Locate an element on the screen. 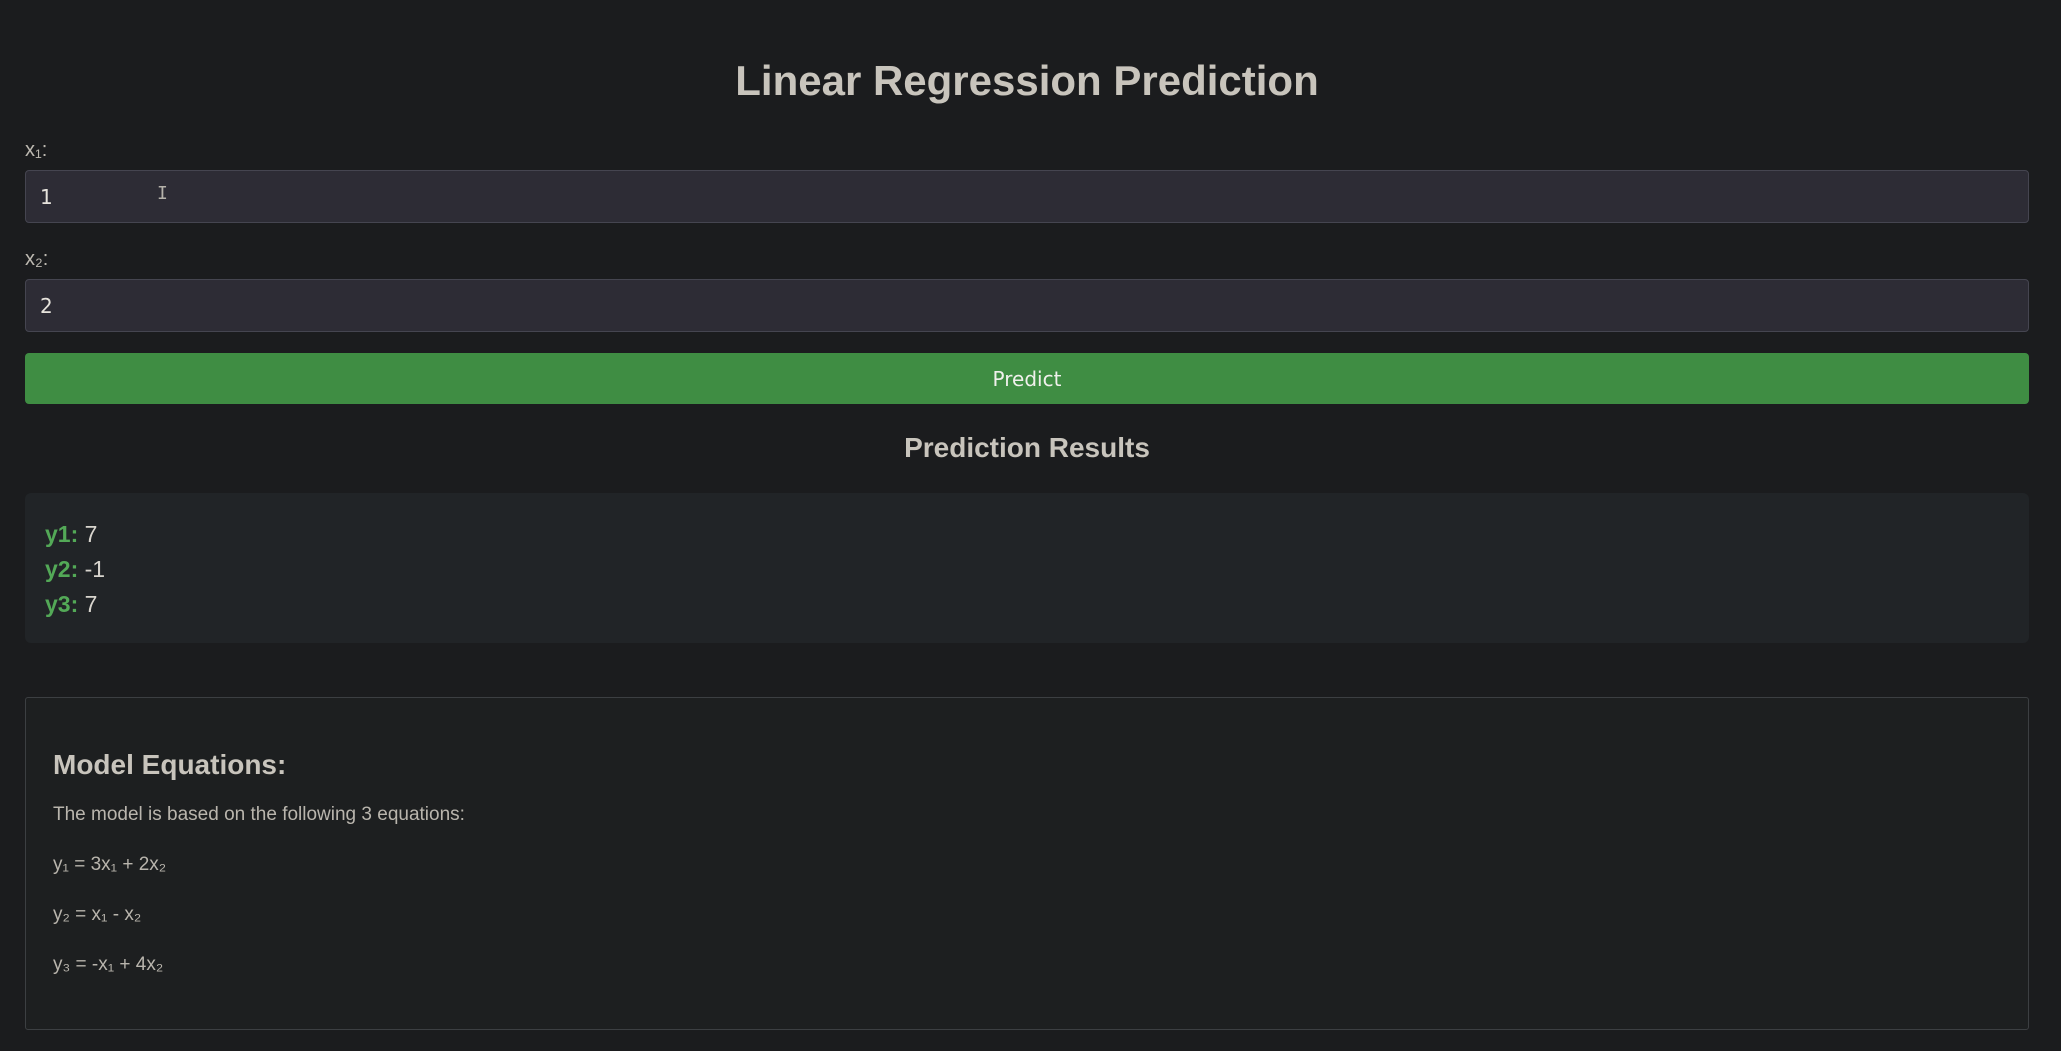 This screenshot has height=1051, width=2061. equations-heading: Model Equations: is located at coordinates (170, 764).